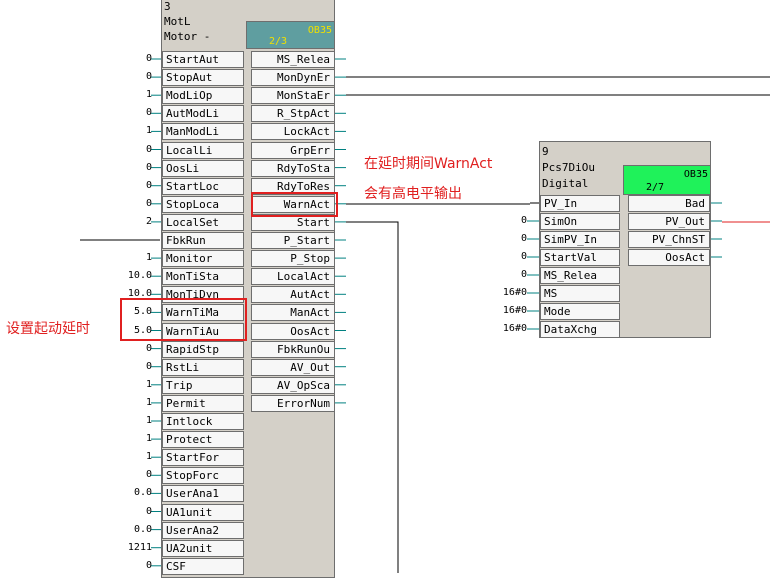  What do you see at coordinates (293, 349) in the screenshot?
I see `motl-output-pin: FbkRunOu` at bounding box center [293, 349].